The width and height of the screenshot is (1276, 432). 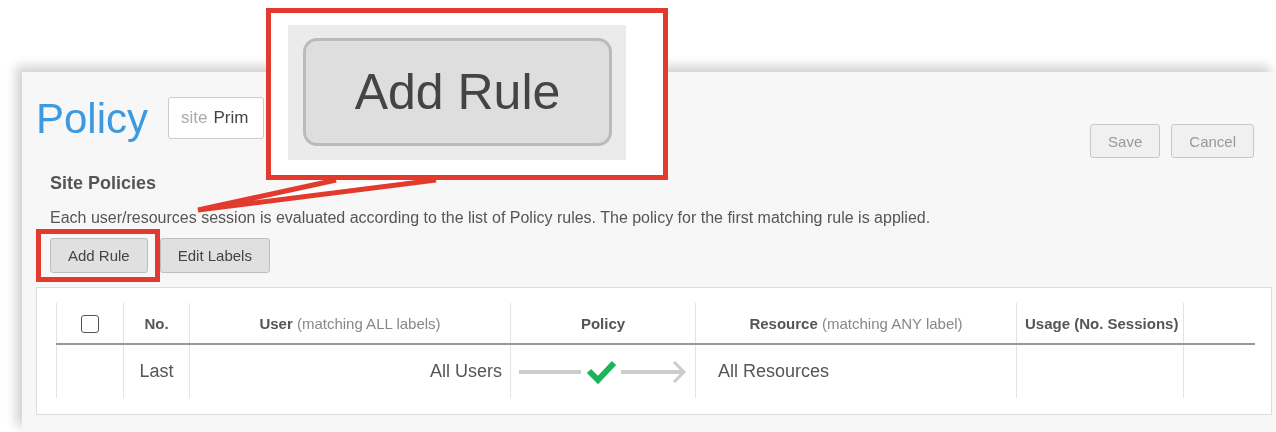 I want to click on section-title: Site Policies, so click(x=104, y=183).